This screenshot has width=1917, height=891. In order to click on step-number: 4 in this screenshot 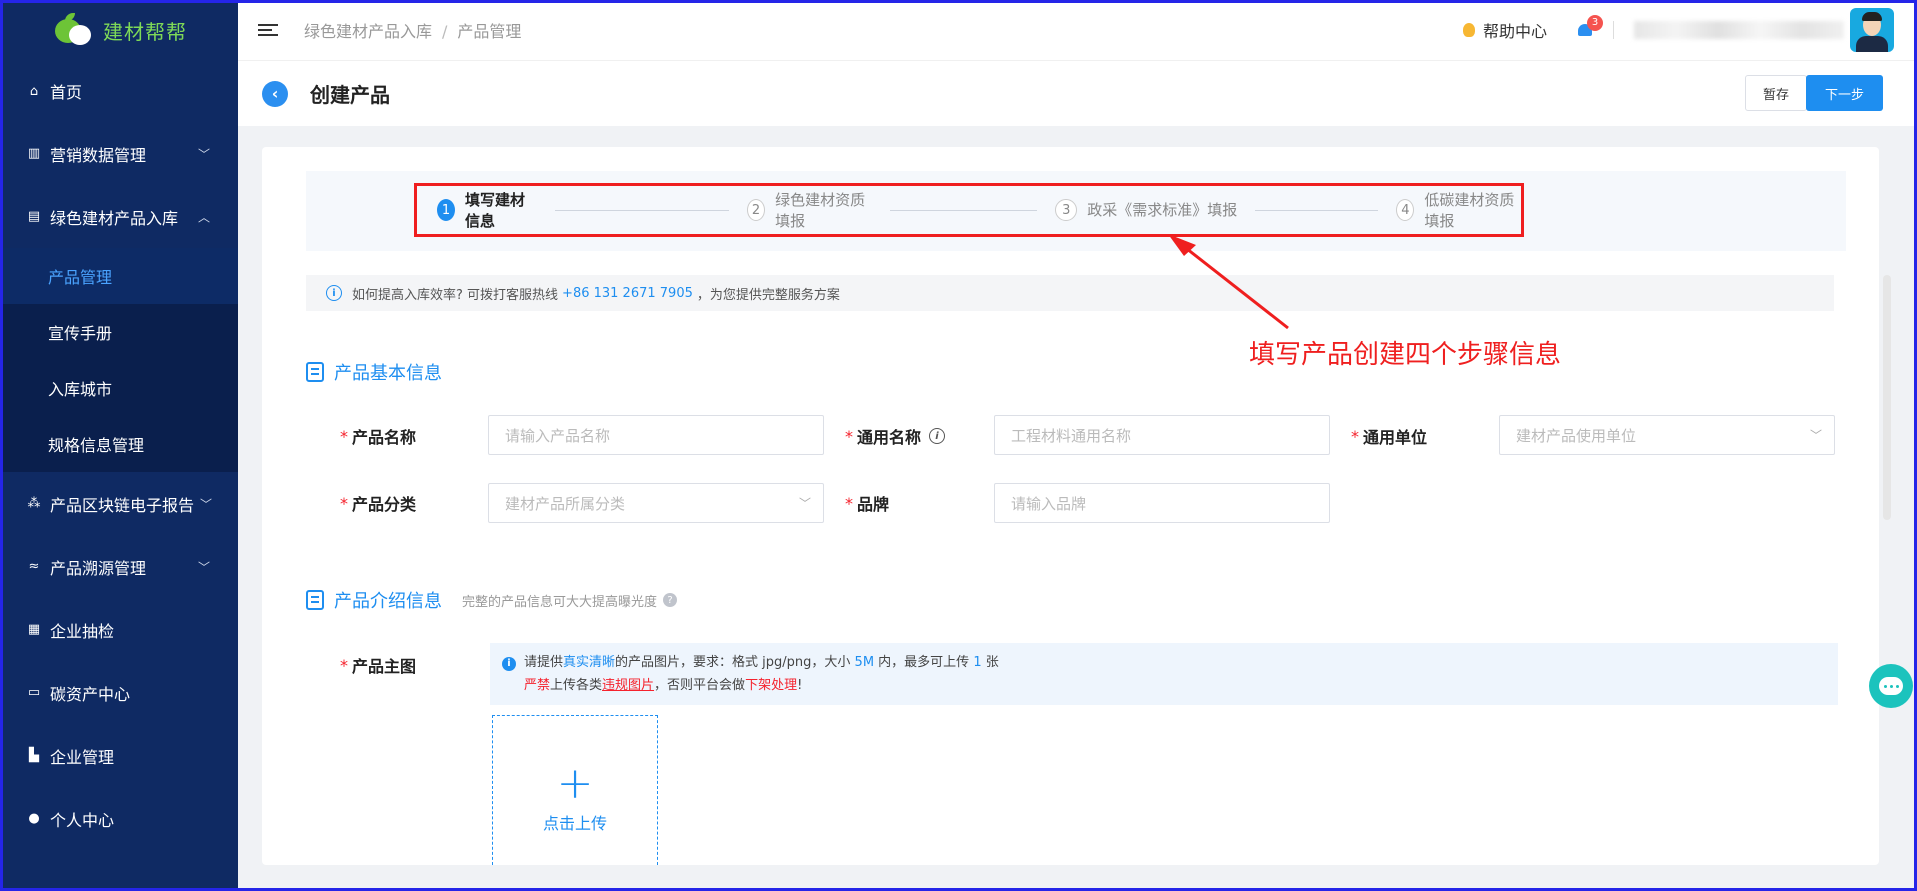, I will do `click(1405, 210)`.